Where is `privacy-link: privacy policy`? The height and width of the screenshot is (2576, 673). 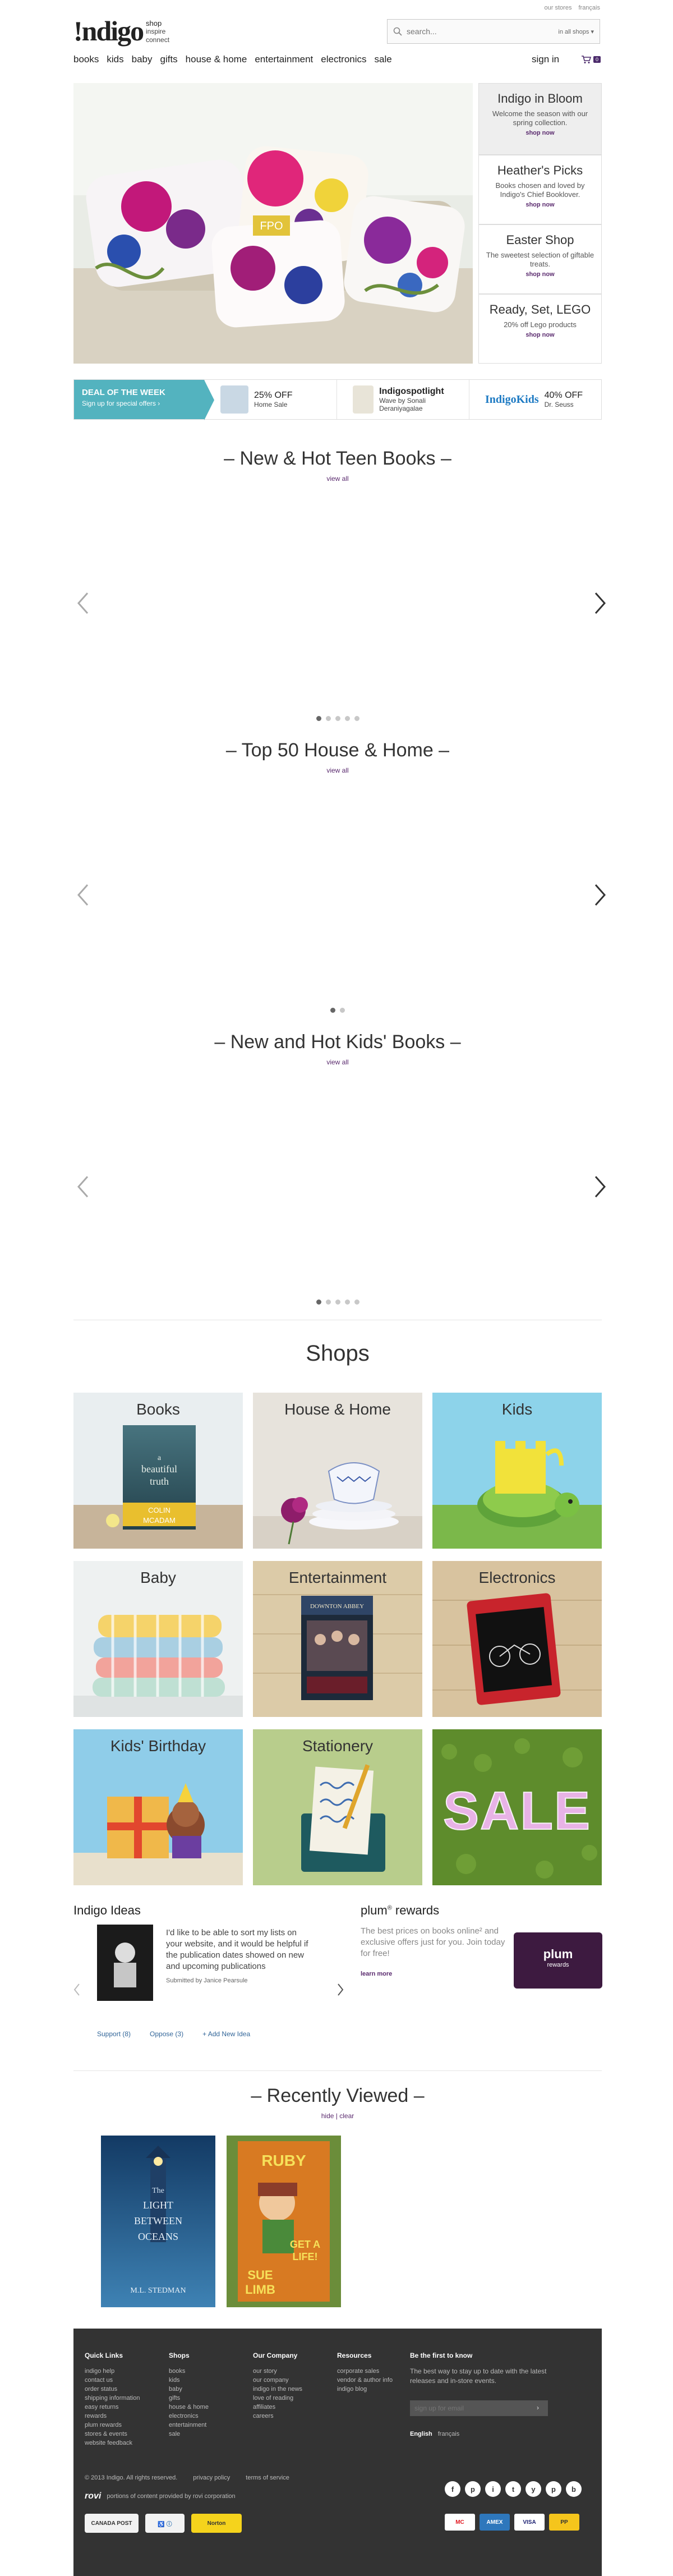
privacy-link: privacy policy is located at coordinates (211, 2477).